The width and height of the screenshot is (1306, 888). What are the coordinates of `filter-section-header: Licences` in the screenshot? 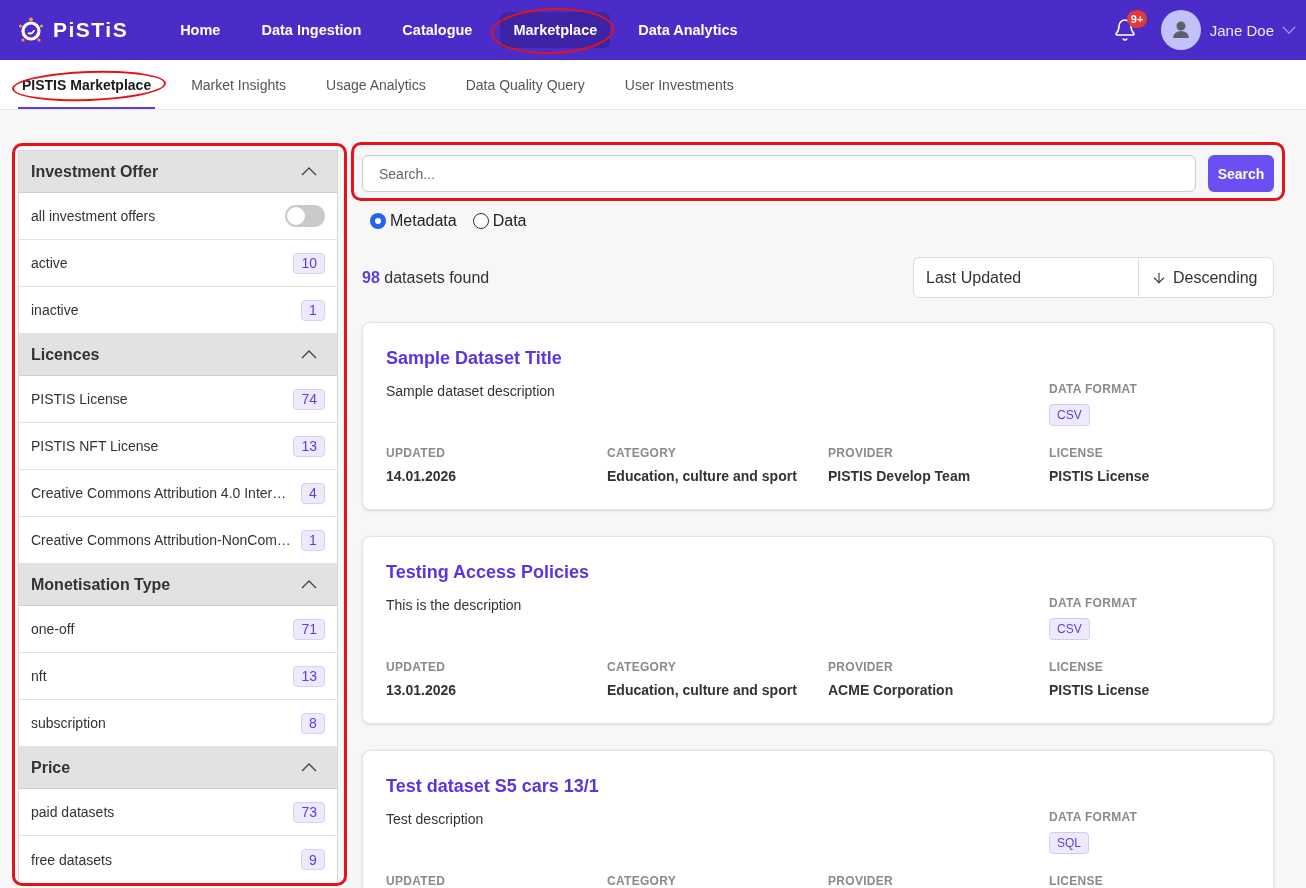 It's located at (178, 355).